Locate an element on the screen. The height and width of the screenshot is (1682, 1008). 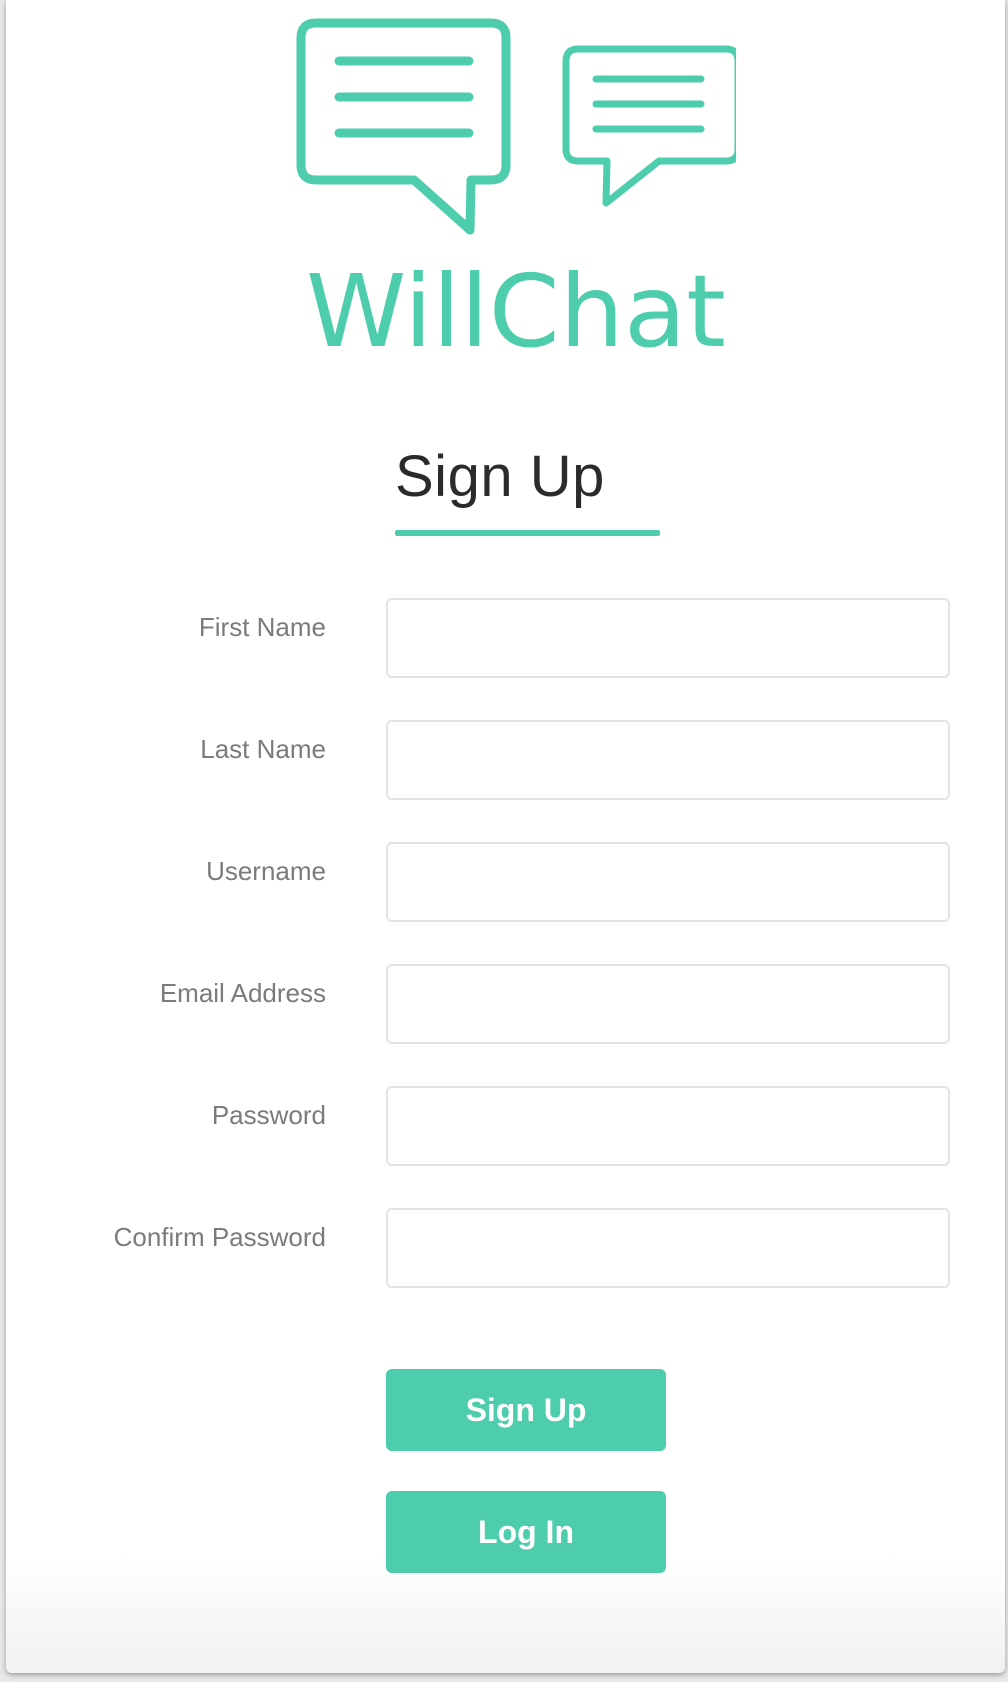
first-name-row: First Name is located at coordinates (506, 639).